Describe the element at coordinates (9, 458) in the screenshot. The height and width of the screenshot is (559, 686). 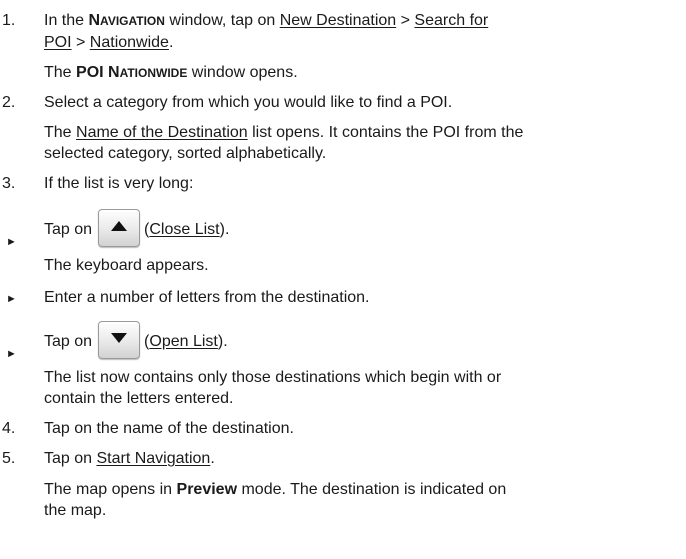
I see `step-number: 5.` at that location.